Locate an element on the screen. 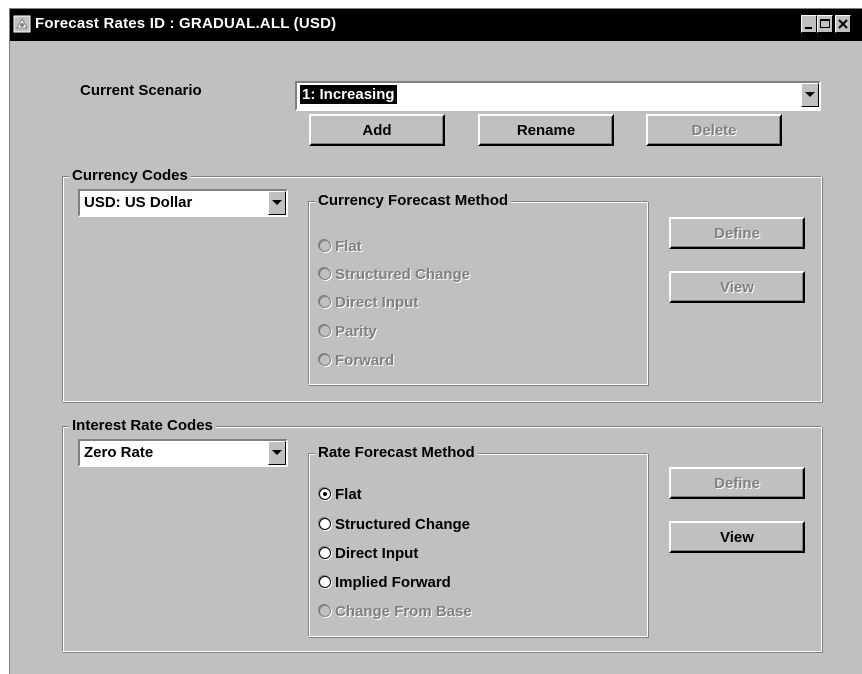 The image size is (862, 674). maximize-button is located at coordinates (825, 24).